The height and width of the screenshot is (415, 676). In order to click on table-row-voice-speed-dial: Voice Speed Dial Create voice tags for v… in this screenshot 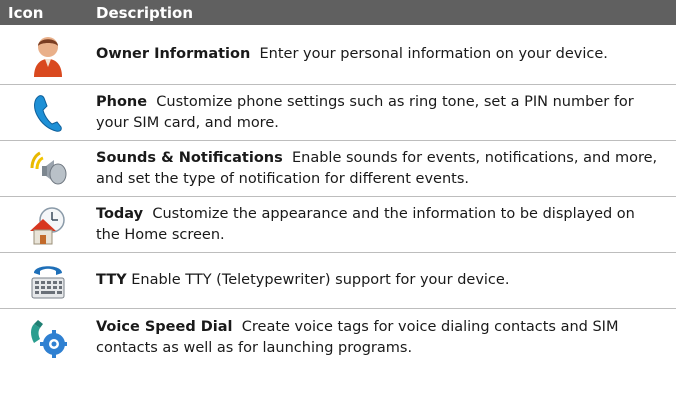, I will do `click(338, 338)`.